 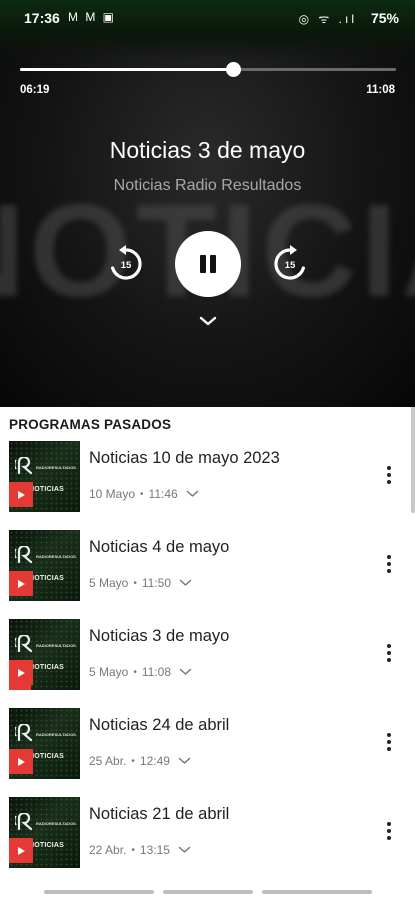 I want to click on forward-15-icon: 15, so click(x=289, y=262).